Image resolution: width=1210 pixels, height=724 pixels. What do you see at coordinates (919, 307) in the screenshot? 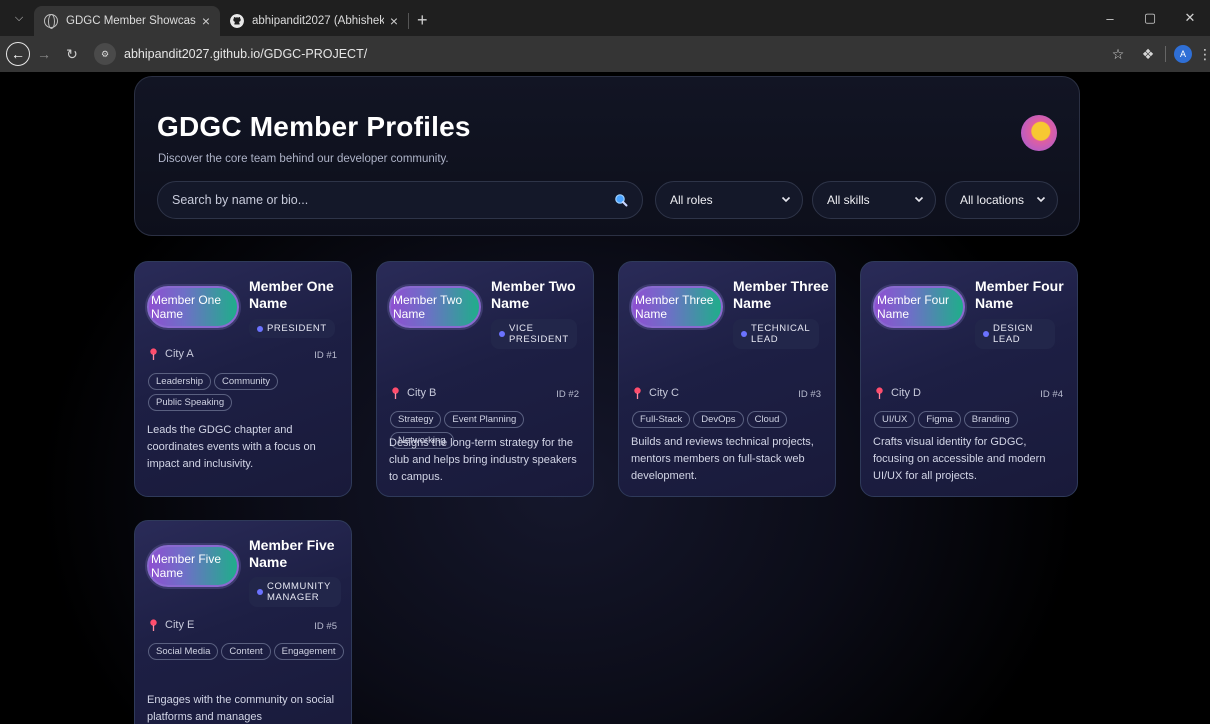
I see `avatar: Member Four Name` at bounding box center [919, 307].